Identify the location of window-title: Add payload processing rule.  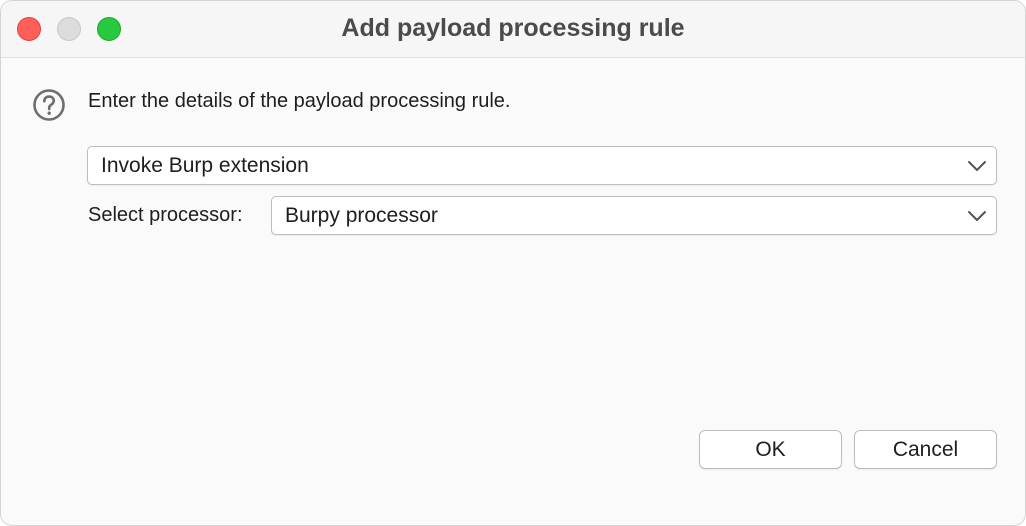
(513, 28).